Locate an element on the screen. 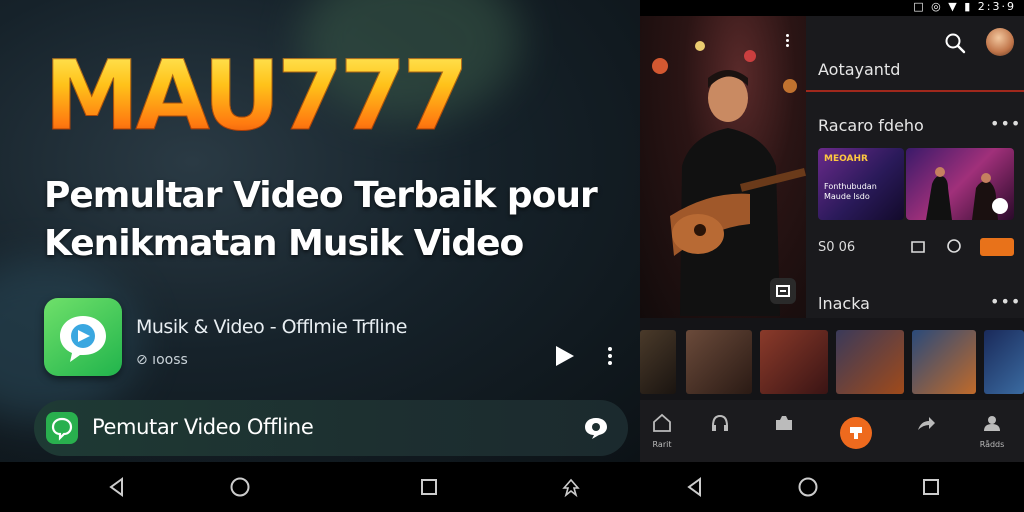  tracks-strip is located at coordinates (832, 363).